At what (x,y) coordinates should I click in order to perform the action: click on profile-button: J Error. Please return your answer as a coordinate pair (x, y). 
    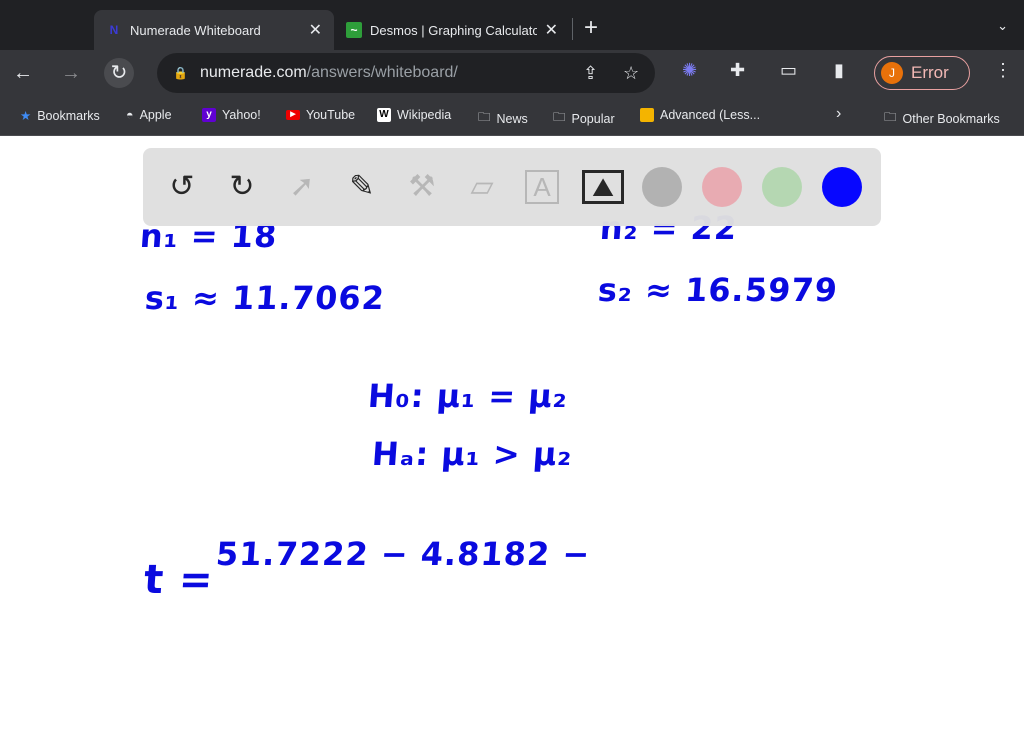
    Looking at the image, I should click on (922, 73).